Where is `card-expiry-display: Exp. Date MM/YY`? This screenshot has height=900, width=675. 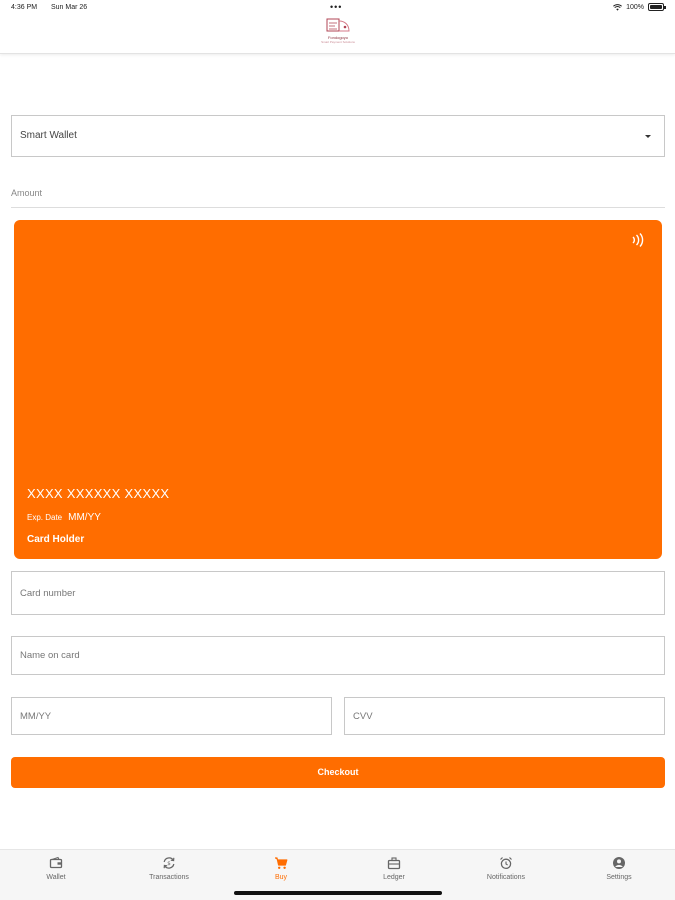 card-expiry-display: Exp. Date MM/YY is located at coordinates (64, 517).